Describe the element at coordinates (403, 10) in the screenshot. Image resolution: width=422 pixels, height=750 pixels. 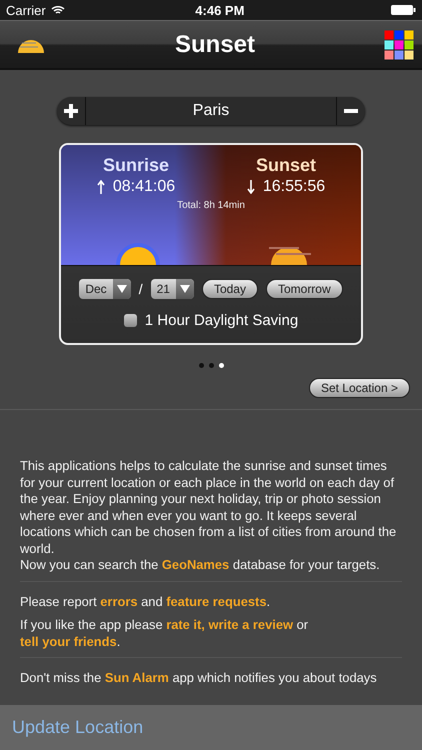
I see `battery-icon` at that location.